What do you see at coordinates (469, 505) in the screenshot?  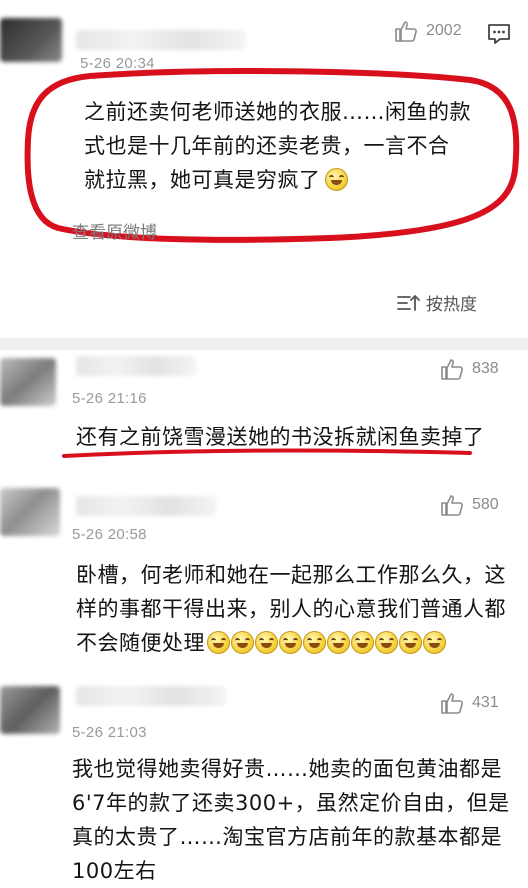 I see `like-button: 580` at bounding box center [469, 505].